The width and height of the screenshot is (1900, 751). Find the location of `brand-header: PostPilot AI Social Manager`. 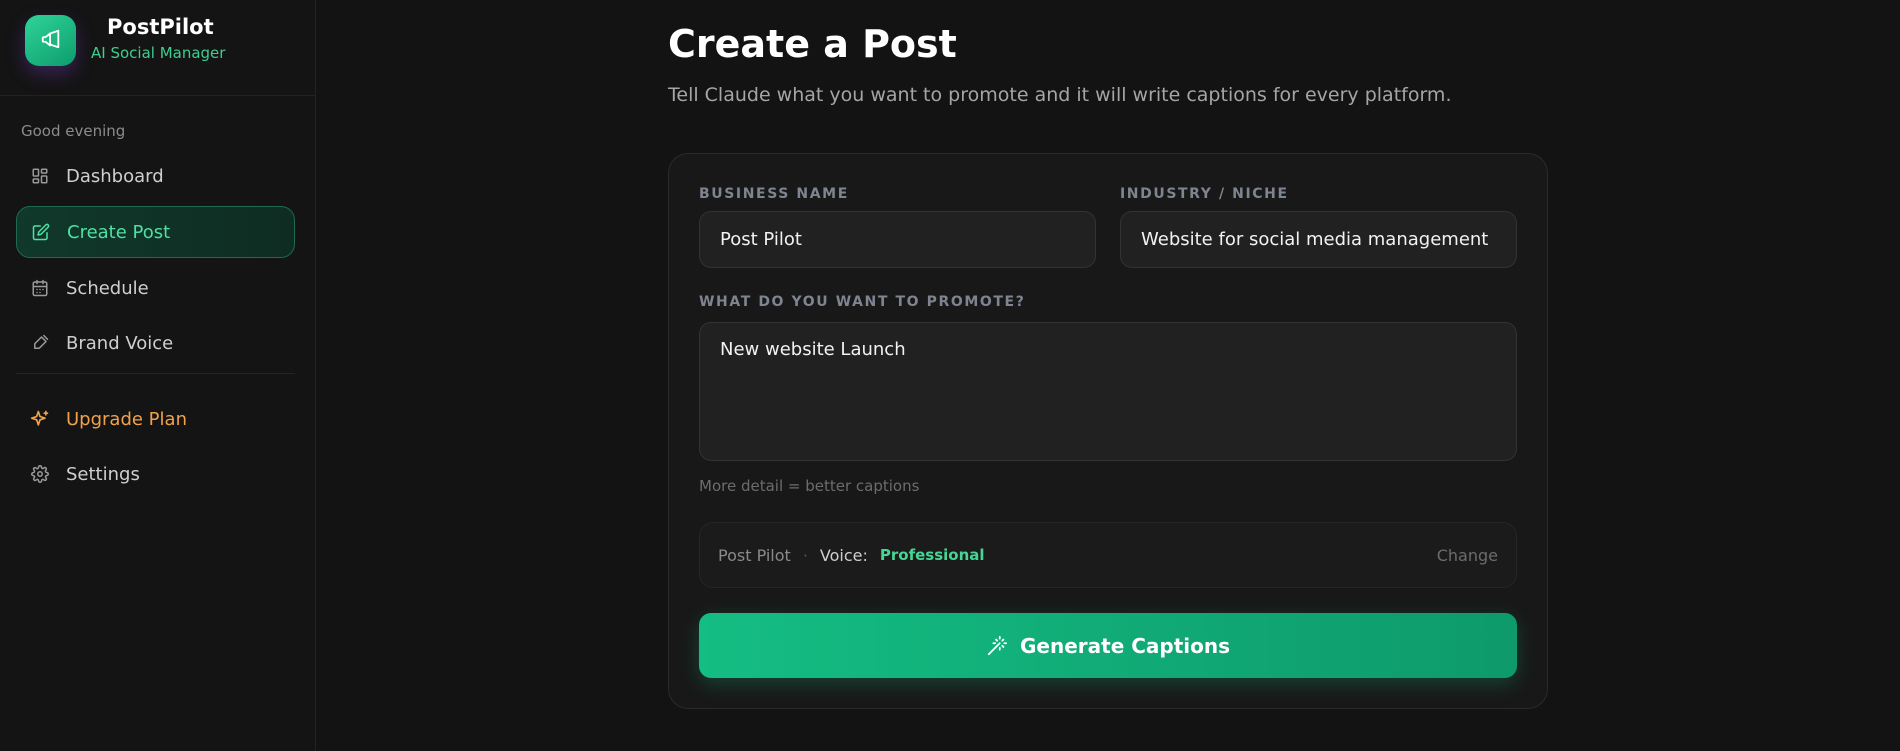

brand-header: PostPilot AI Social Manager is located at coordinates (157, 48).